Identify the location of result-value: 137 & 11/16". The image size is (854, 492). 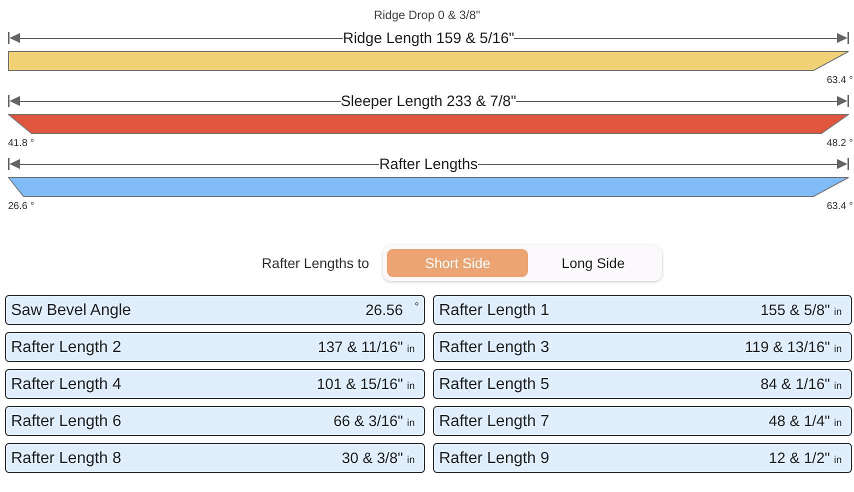
(360, 347).